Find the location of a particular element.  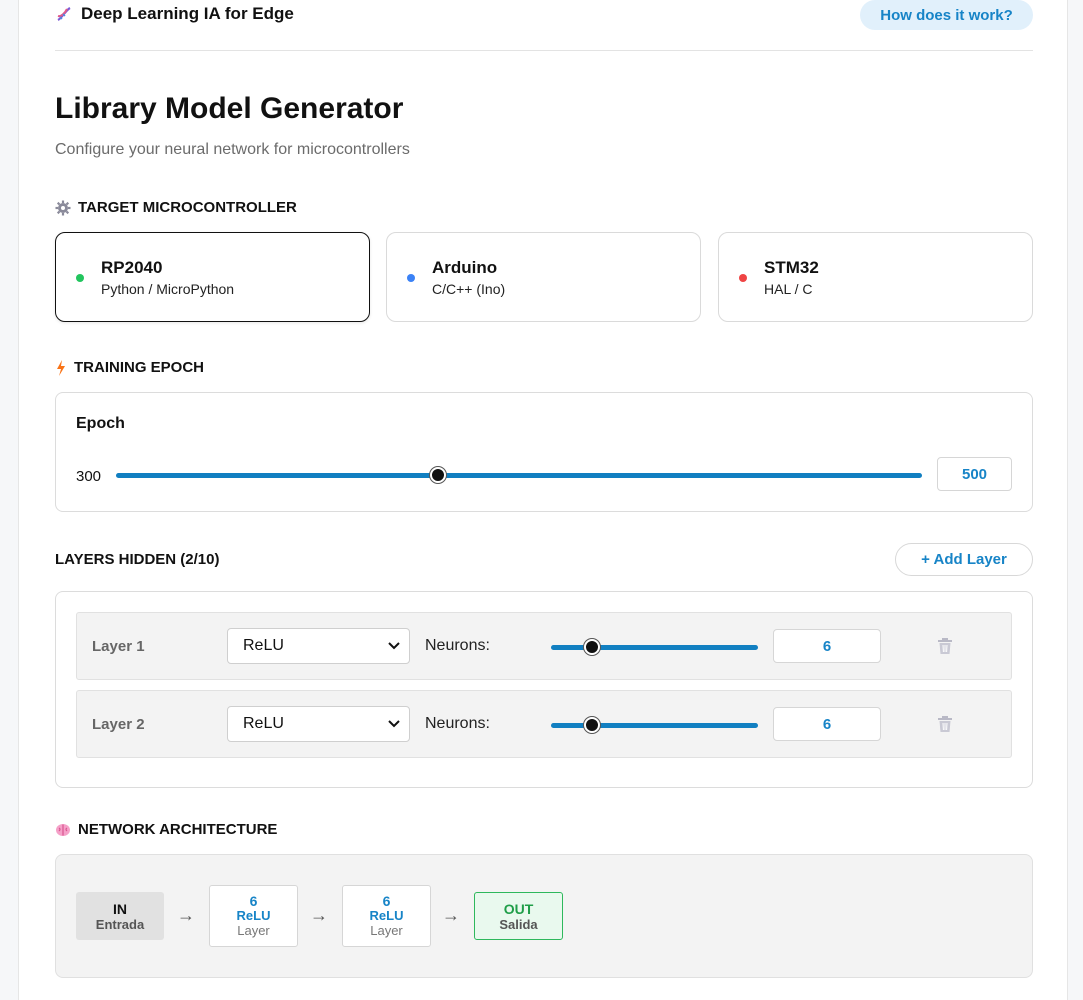

mcu-name: RP2040 is located at coordinates (131, 268).